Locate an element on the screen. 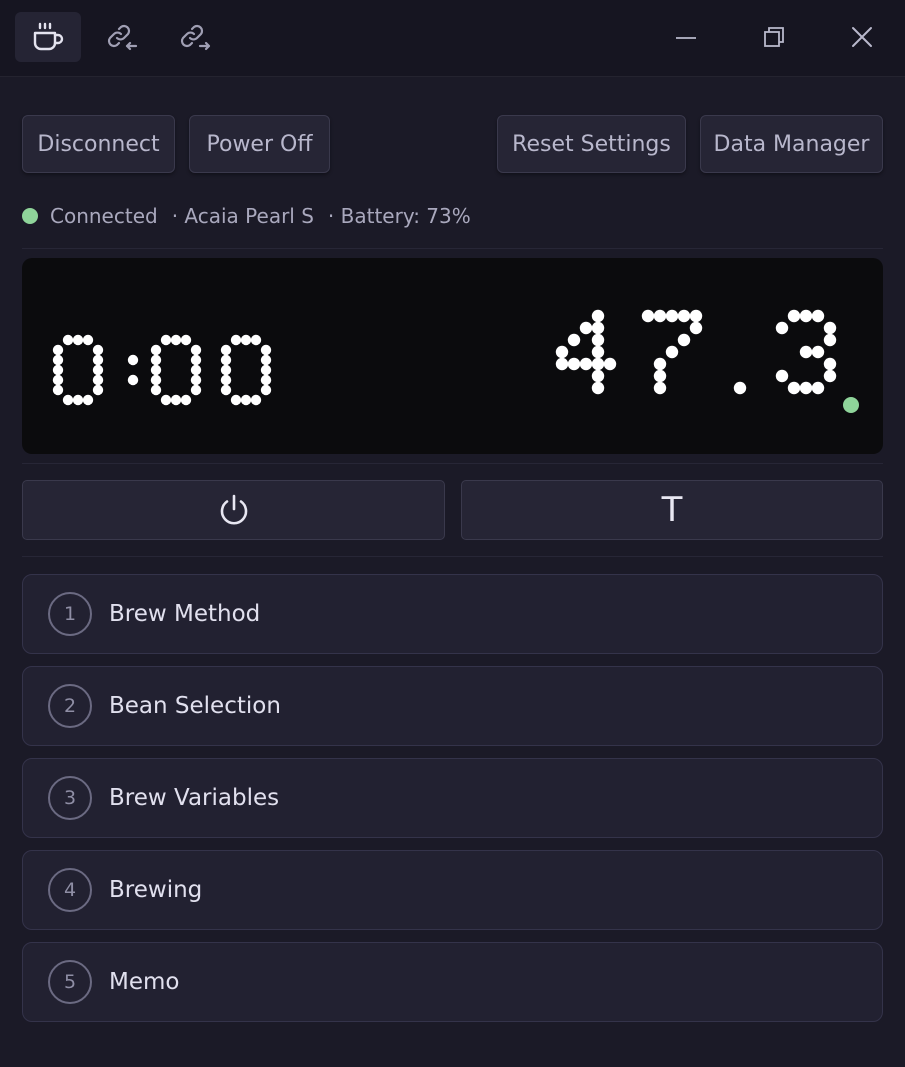  step-bean-selection: 2 Bean Selection is located at coordinates (452, 706).